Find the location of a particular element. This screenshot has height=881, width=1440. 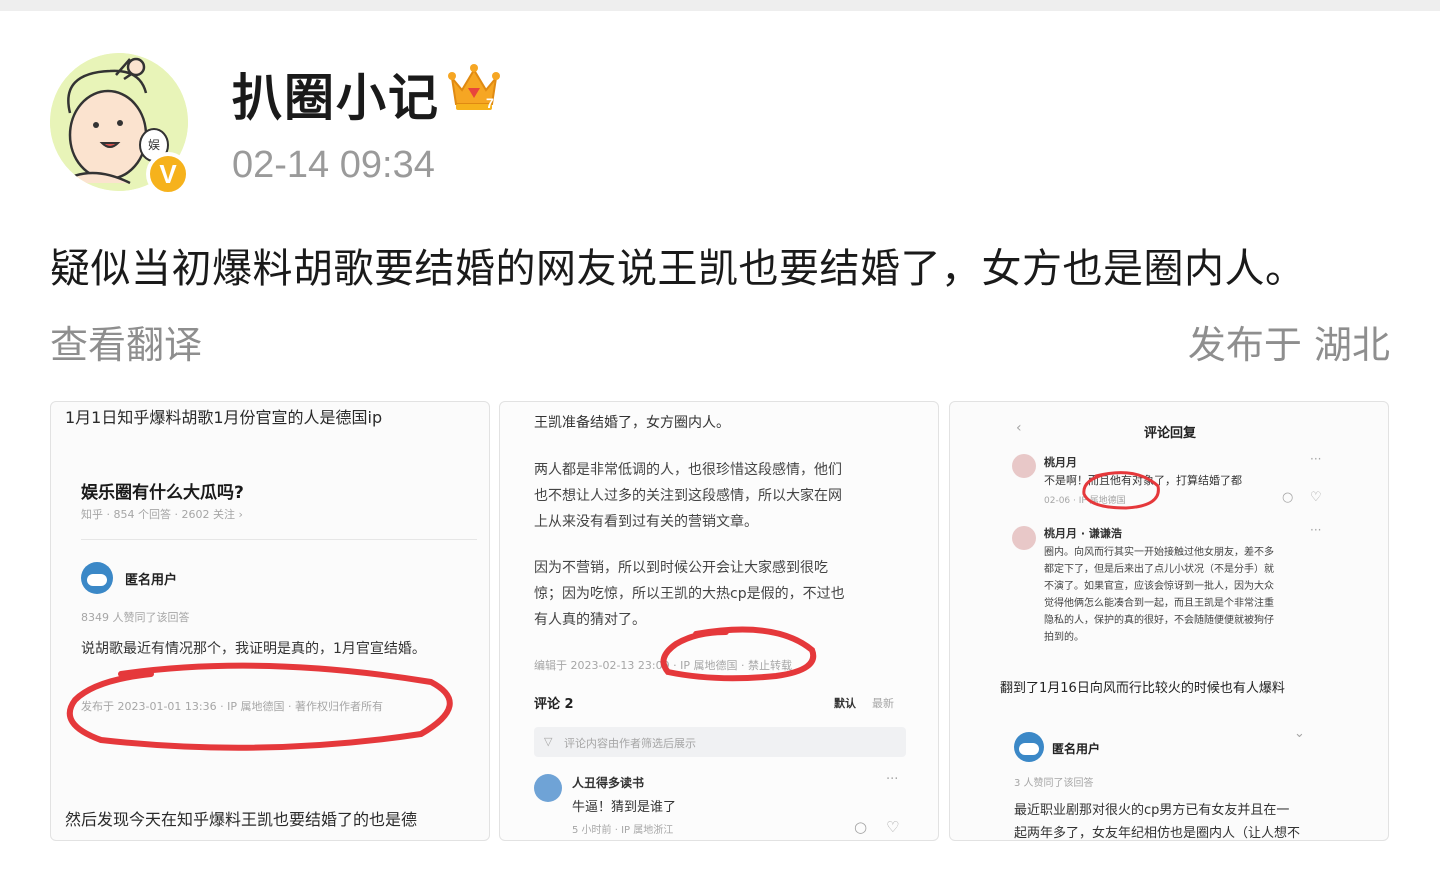

image-2-para2-line2: 惊；因为吃惊，所以王凯的大热cp是假的，不过也 is located at coordinates (689, 594).